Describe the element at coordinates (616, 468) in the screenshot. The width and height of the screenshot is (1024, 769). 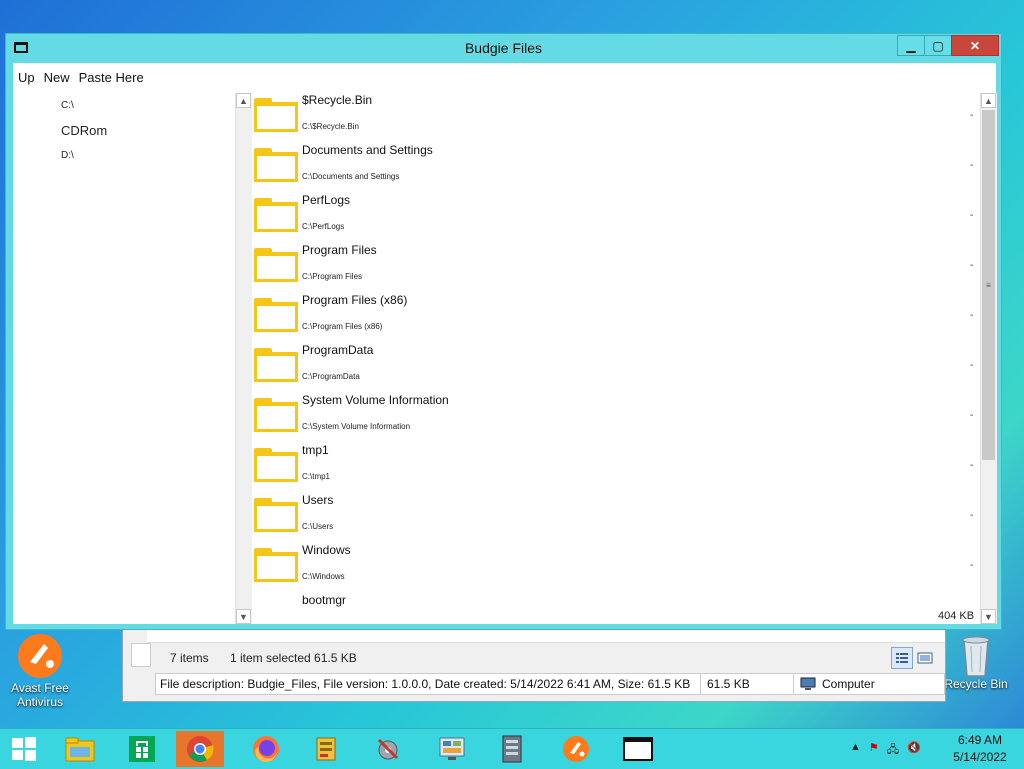
I see `file-row: tmp1 C:\tmp1 -` at that location.